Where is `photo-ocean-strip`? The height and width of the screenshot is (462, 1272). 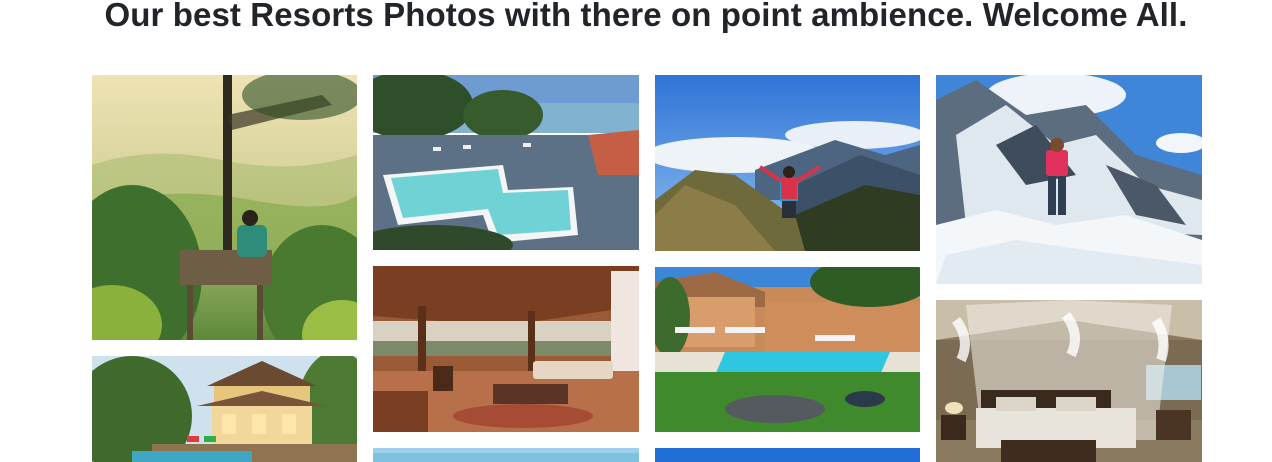 photo-ocean-strip is located at coordinates (506, 455).